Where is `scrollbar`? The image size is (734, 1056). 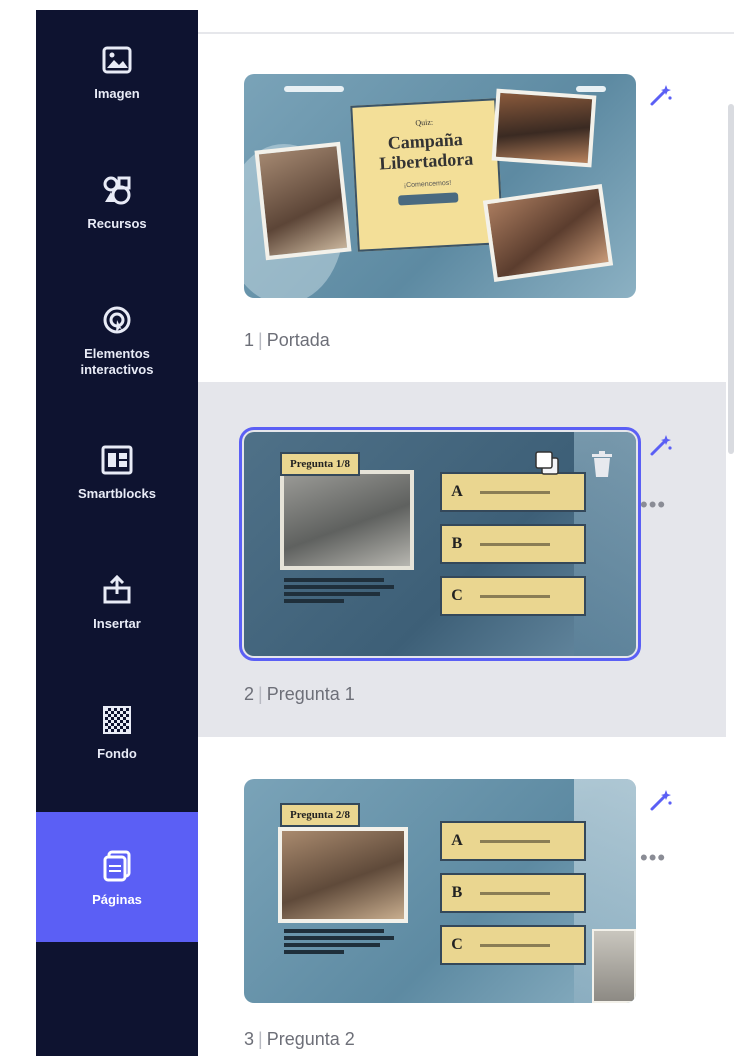 scrollbar is located at coordinates (731, 545).